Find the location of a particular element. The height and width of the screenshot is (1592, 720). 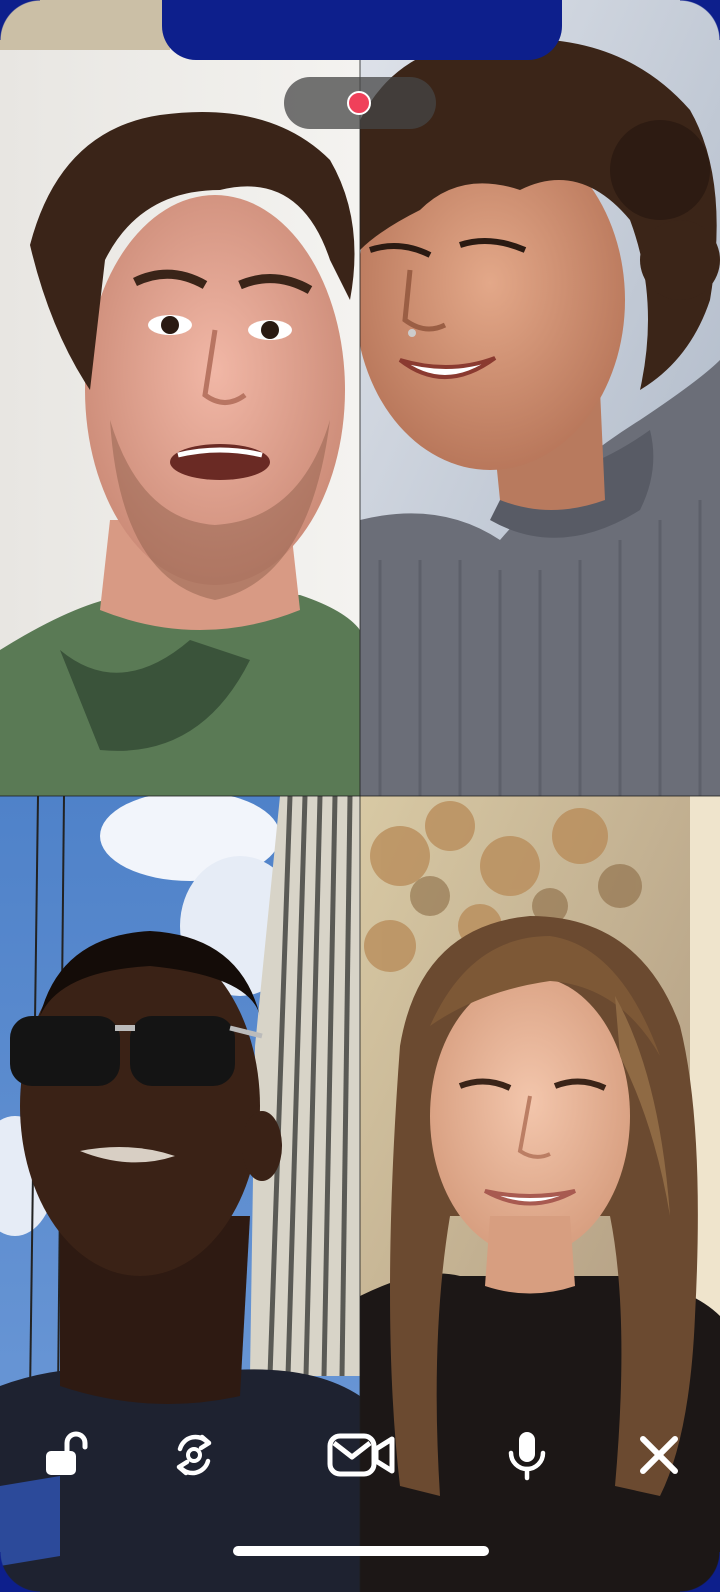

microphone-button is located at coordinates (527, 1455).